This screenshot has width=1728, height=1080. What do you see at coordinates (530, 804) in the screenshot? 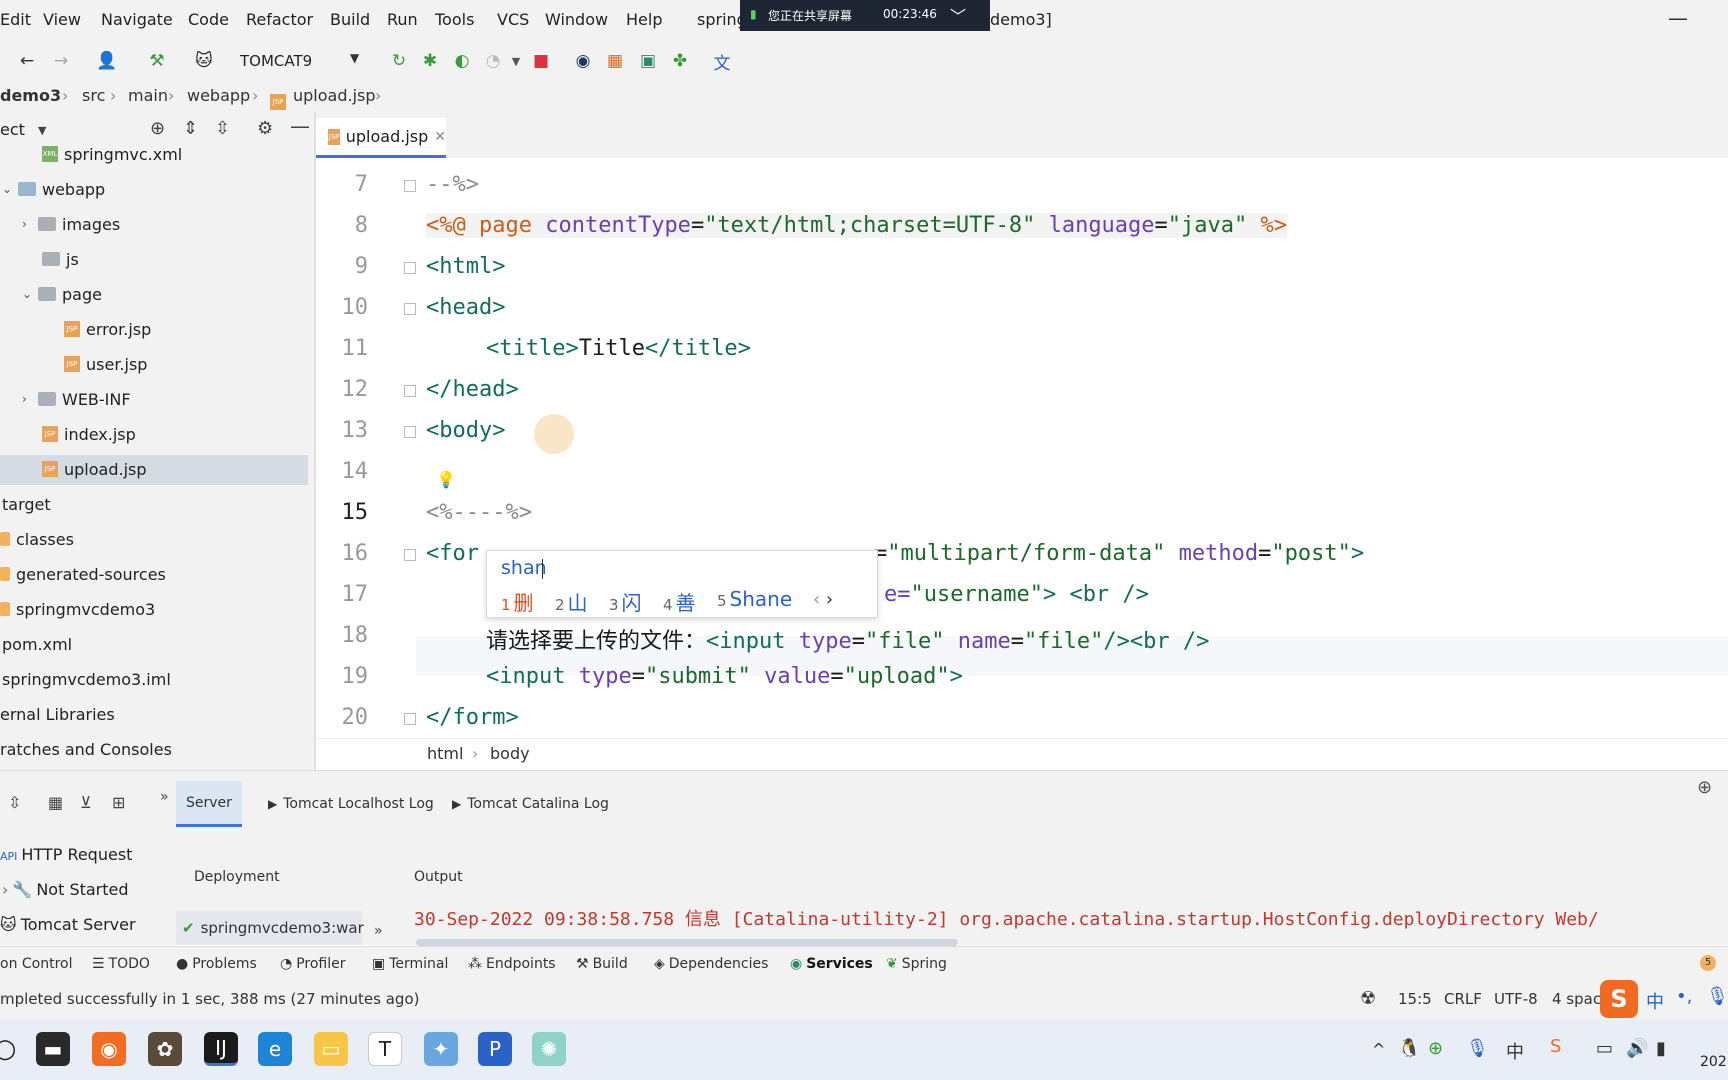
I see `tab-tomcat-catalina-log: ▶ Tomcat Catalina Log` at bounding box center [530, 804].